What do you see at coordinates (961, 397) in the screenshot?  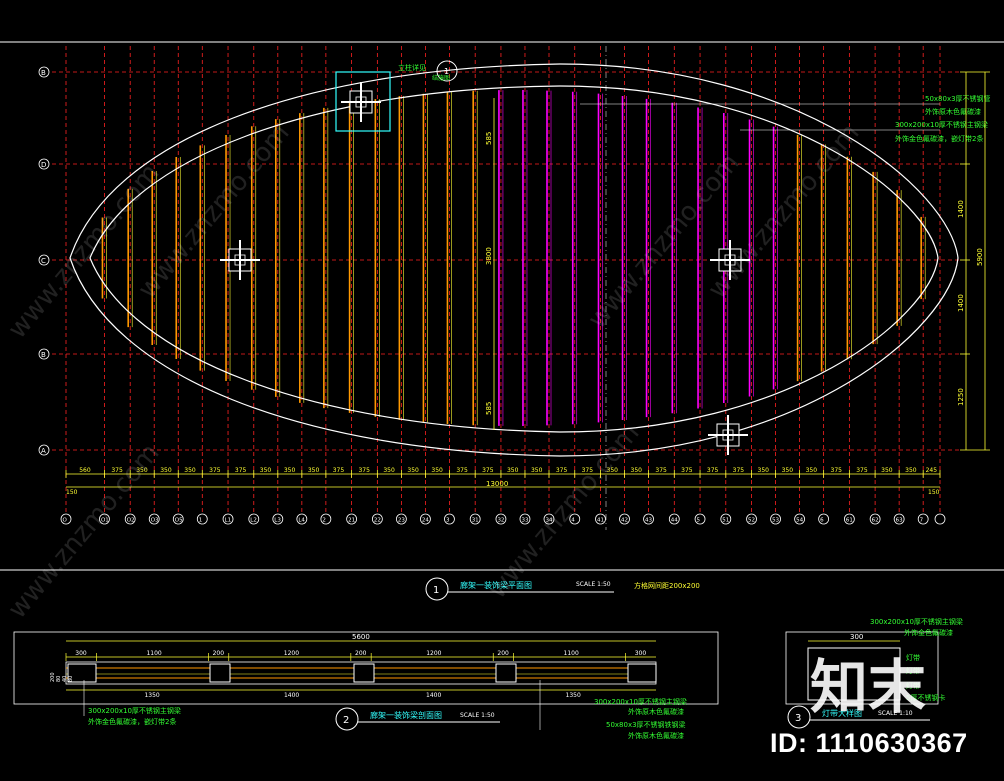 I see `right-dim-3: 1250` at bounding box center [961, 397].